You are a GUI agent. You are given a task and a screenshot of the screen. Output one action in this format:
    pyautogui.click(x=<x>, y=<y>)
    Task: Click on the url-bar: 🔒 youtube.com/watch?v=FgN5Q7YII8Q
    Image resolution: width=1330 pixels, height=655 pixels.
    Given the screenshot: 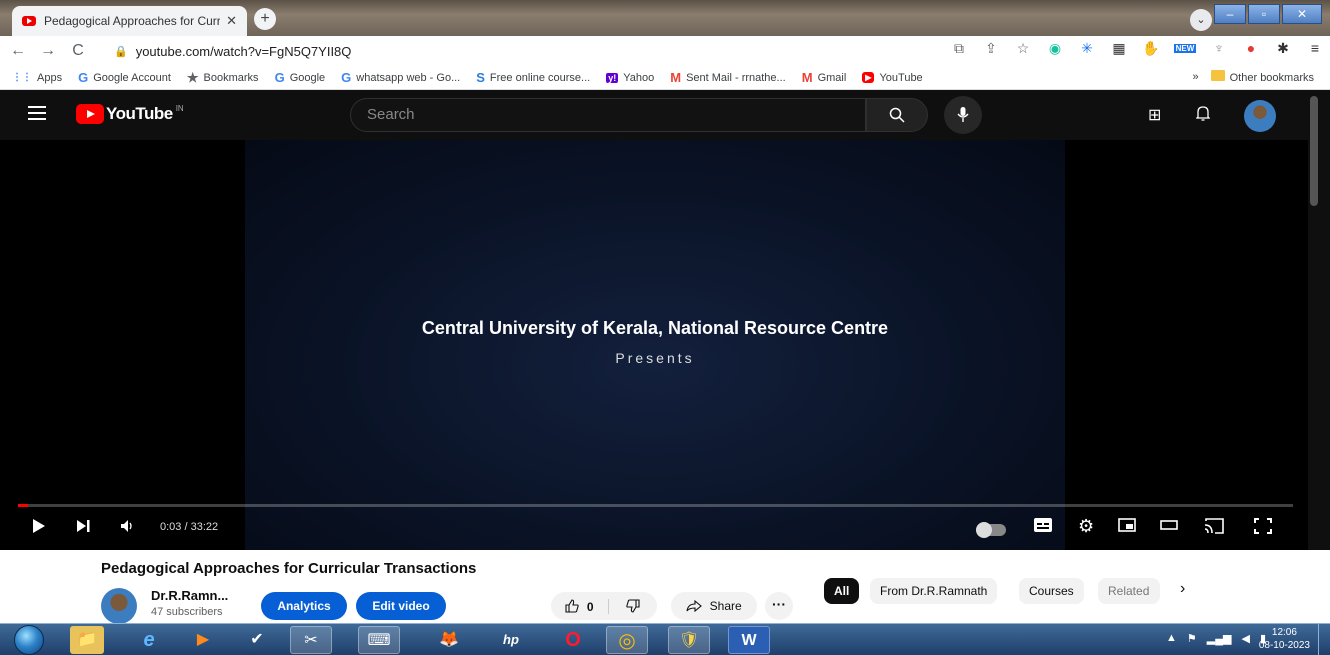 What is the action you would take?
    pyautogui.click(x=527, y=51)
    